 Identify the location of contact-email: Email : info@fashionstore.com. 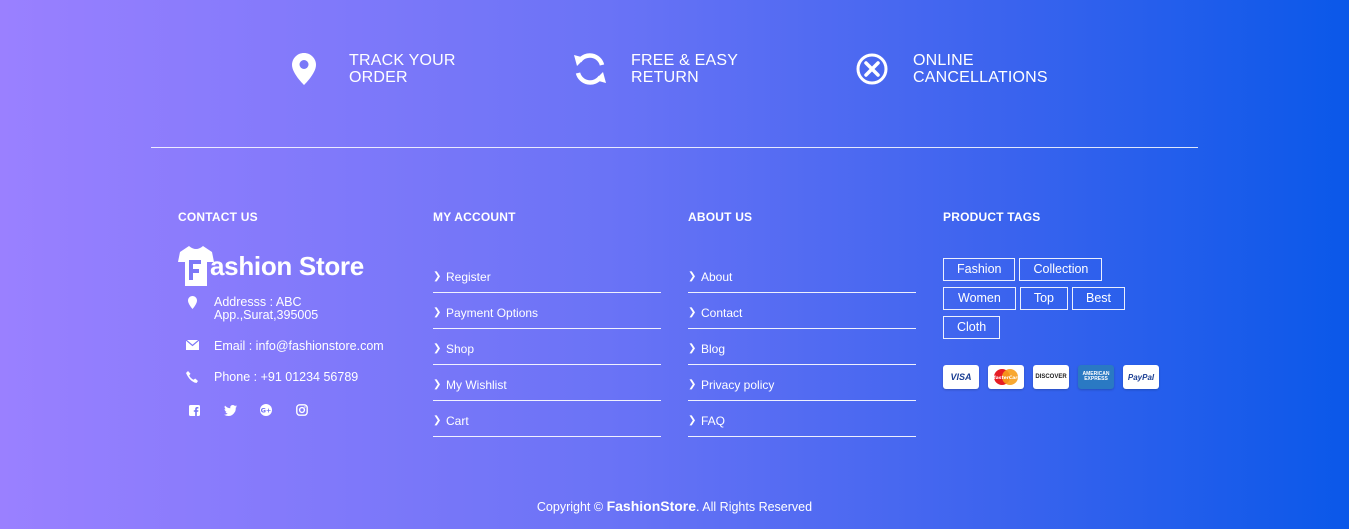
(286, 346).